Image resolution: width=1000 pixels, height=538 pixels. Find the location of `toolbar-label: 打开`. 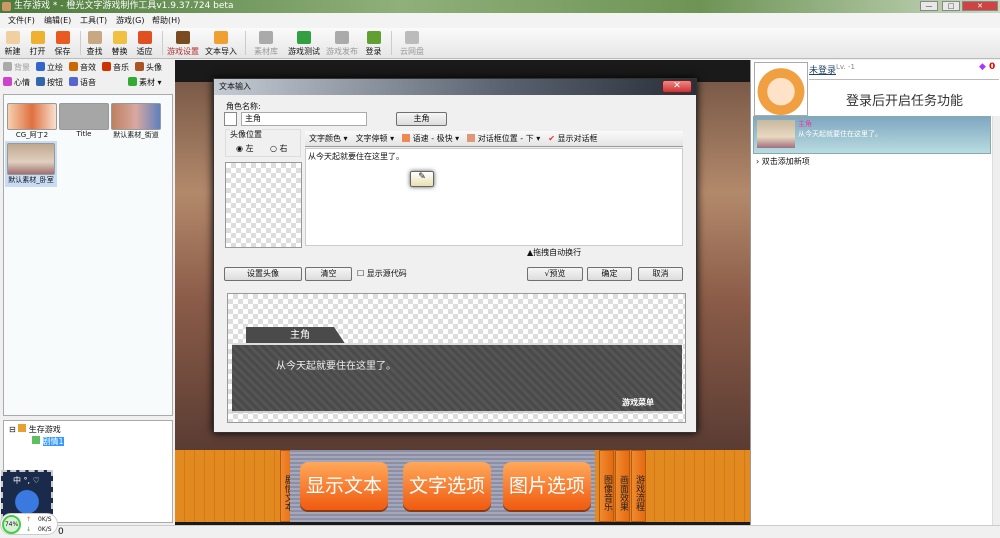

toolbar-label: 打开 is located at coordinates (37, 51).